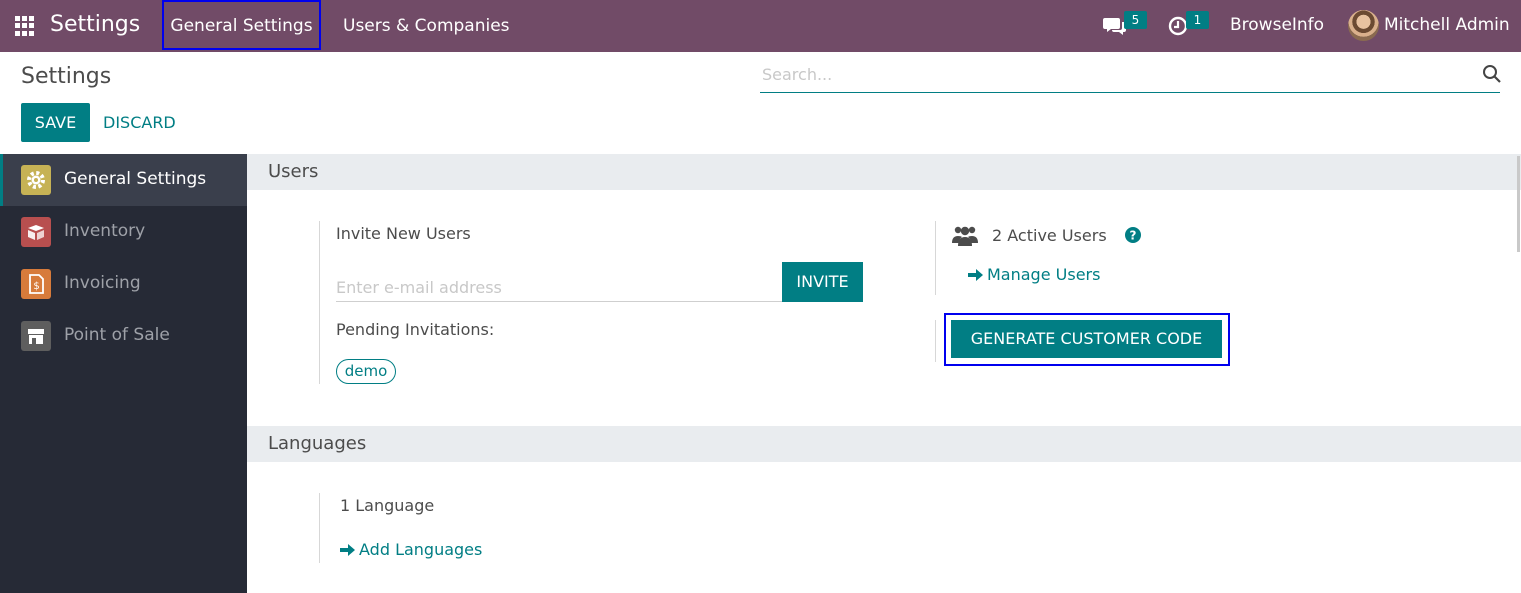  I want to click on search-bar, so click(1131, 74).